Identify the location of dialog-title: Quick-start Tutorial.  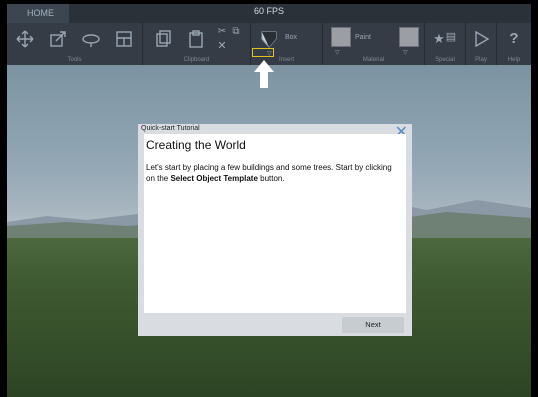
(170, 128).